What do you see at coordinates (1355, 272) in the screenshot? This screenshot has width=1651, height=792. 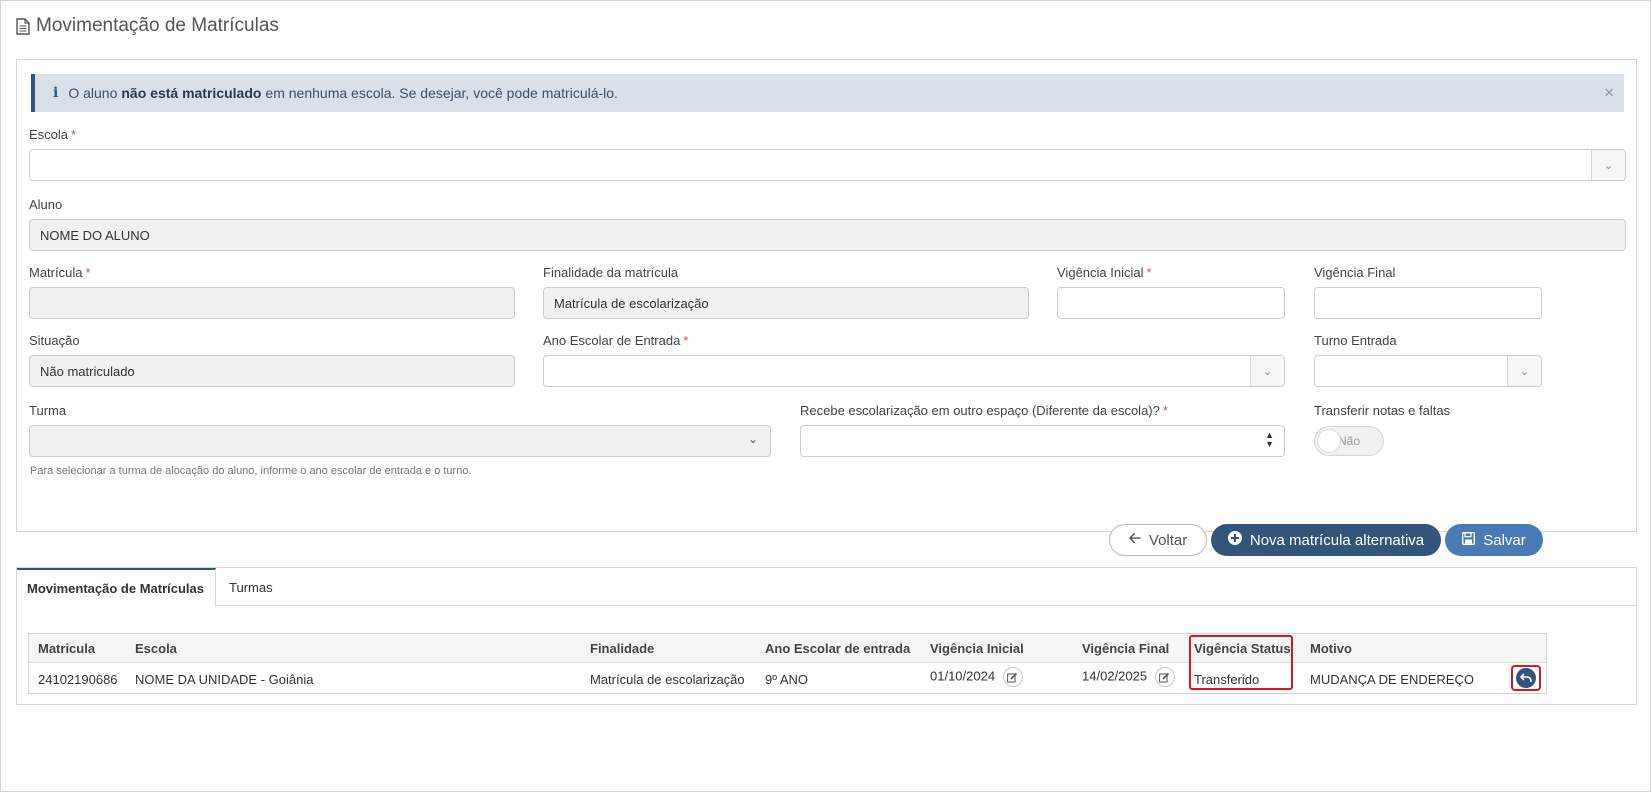 I see `vigencia-final-label: Vigência Final` at bounding box center [1355, 272].